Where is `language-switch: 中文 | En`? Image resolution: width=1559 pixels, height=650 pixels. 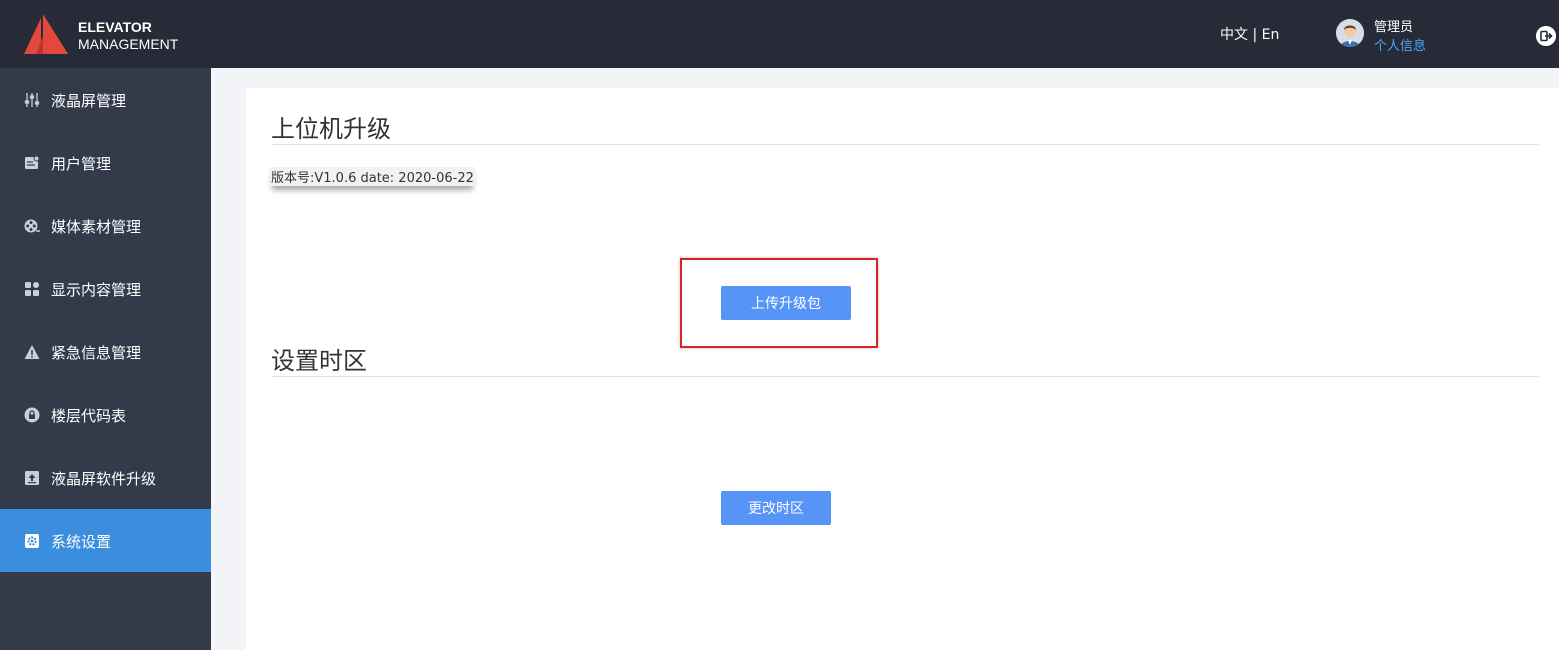 language-switch: 中文 | En is located at coordinates (1249, 34).